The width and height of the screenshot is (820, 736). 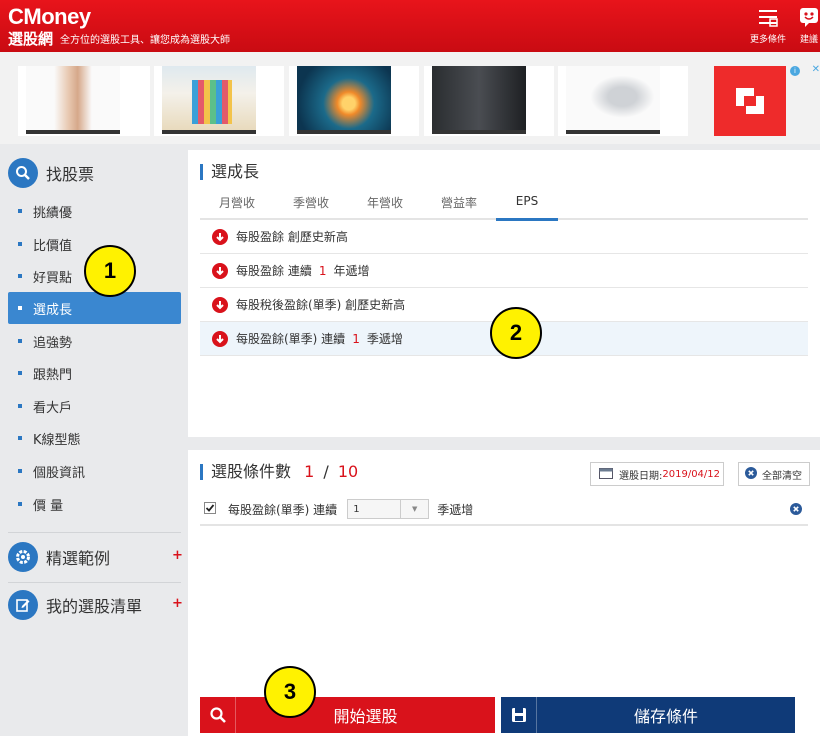 I want to click on selection-count-title: 選股條件數 1 / 10, so click(x=279, y=472).